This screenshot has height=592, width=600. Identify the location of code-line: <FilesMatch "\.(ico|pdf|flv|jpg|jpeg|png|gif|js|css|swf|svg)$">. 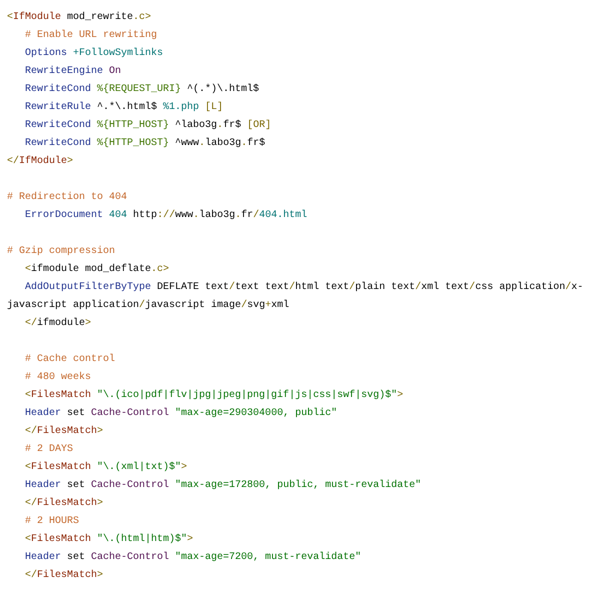
(214, 395).